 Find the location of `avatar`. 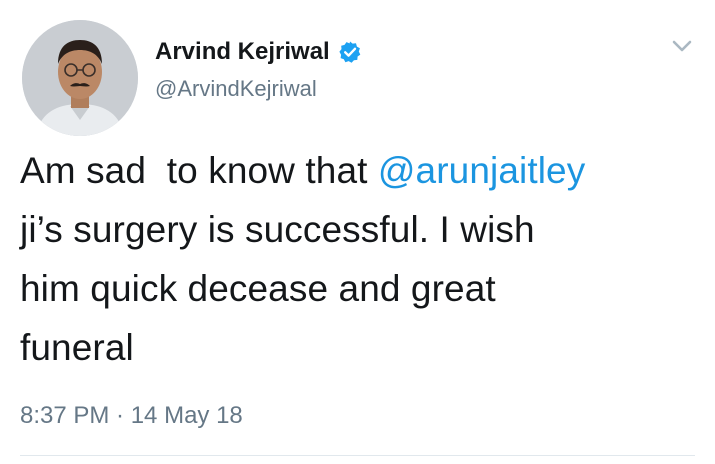

avatar is located at coordinates (80, 78).